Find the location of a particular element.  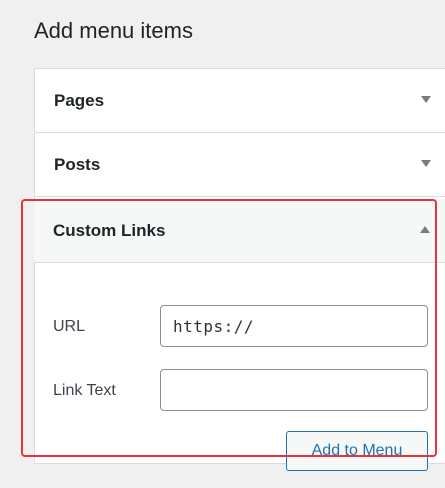

pages-section-title: Pages is located at coordinates (79, 100).